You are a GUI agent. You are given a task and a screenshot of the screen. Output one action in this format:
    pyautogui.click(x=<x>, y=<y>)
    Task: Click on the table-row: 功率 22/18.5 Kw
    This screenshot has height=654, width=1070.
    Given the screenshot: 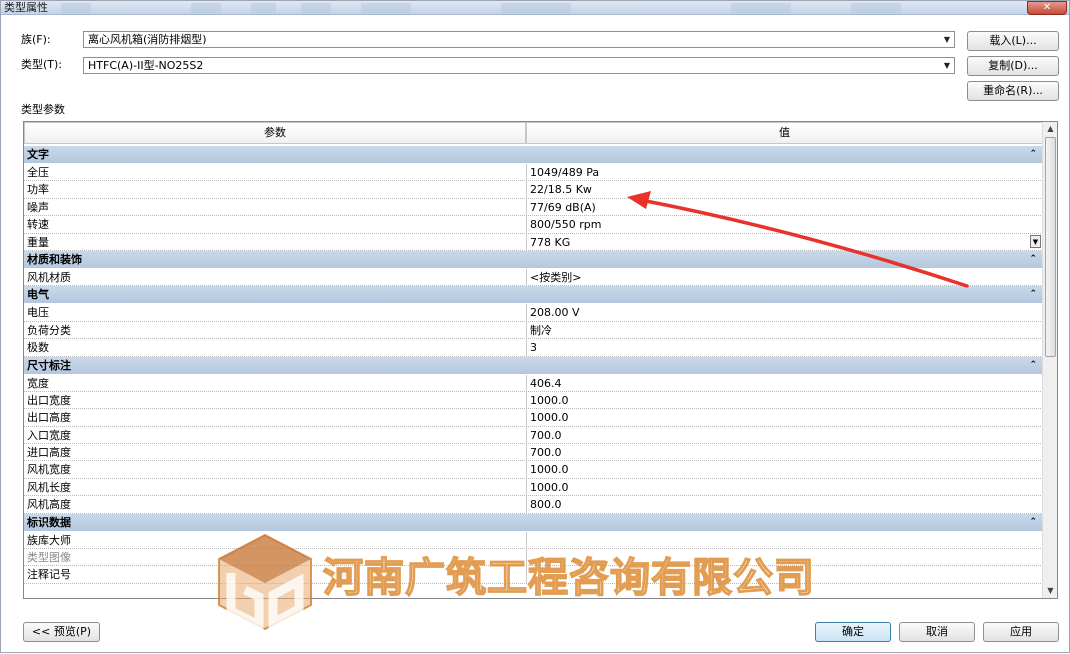 What is the action you would take?
    pyautogui.click(x=533, y=190)
    